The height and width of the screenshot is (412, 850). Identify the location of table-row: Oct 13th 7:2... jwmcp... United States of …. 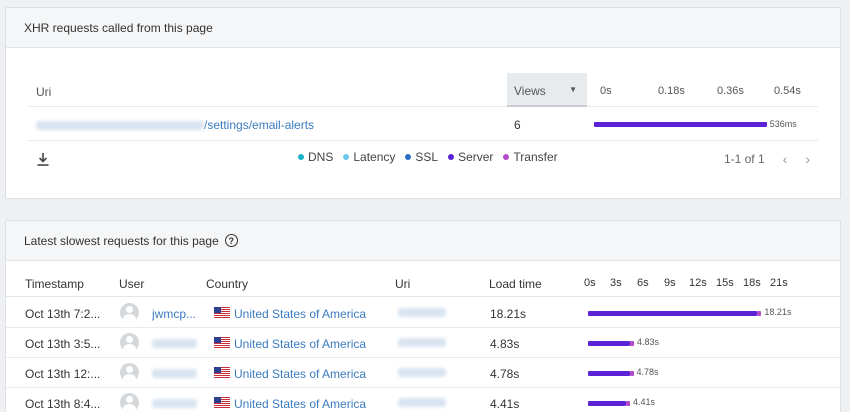
(423, 313).